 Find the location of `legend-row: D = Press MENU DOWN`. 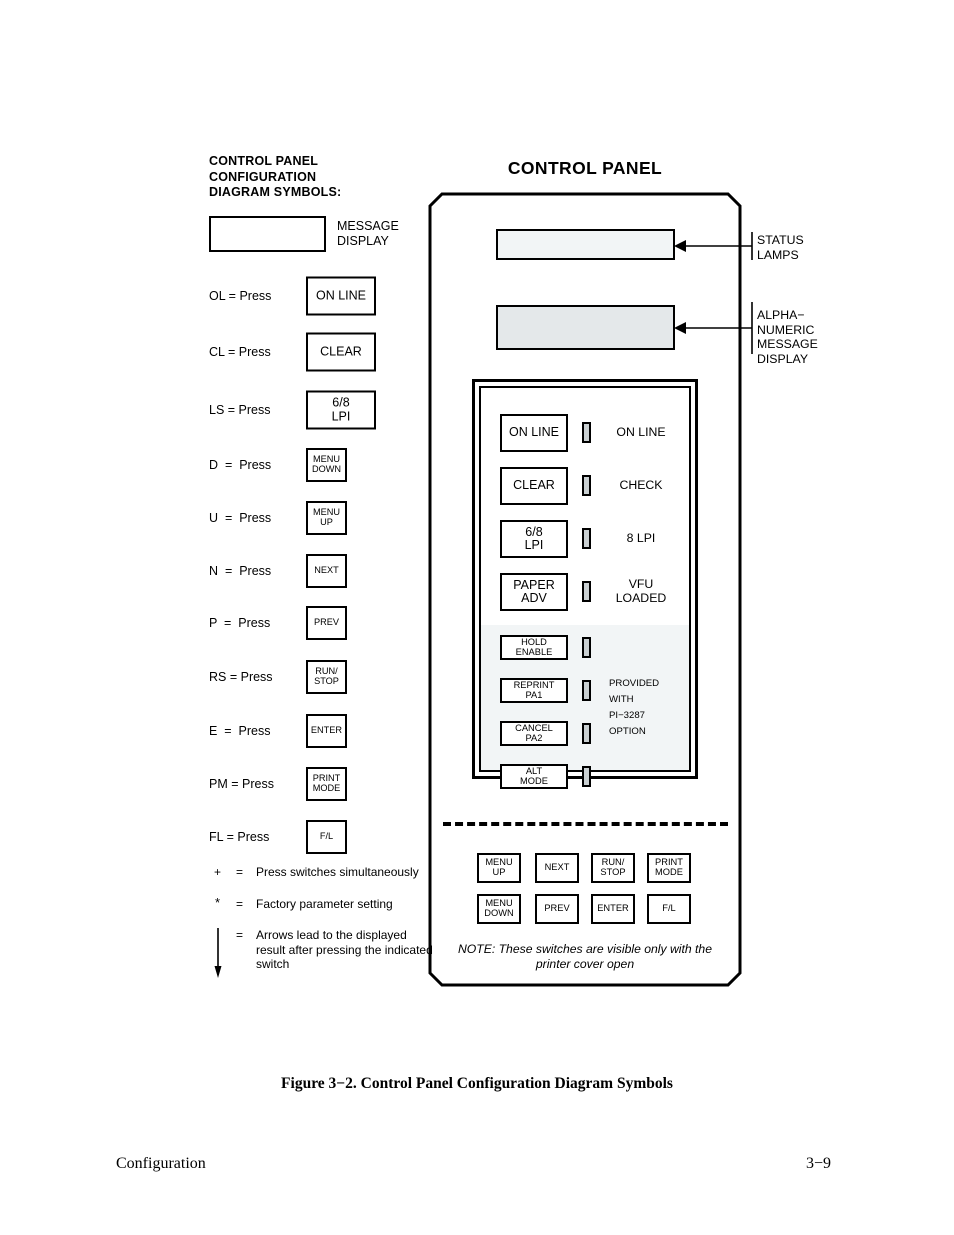

legend-row: D = Press MENU DOWN is located at coordinates (309, 465).